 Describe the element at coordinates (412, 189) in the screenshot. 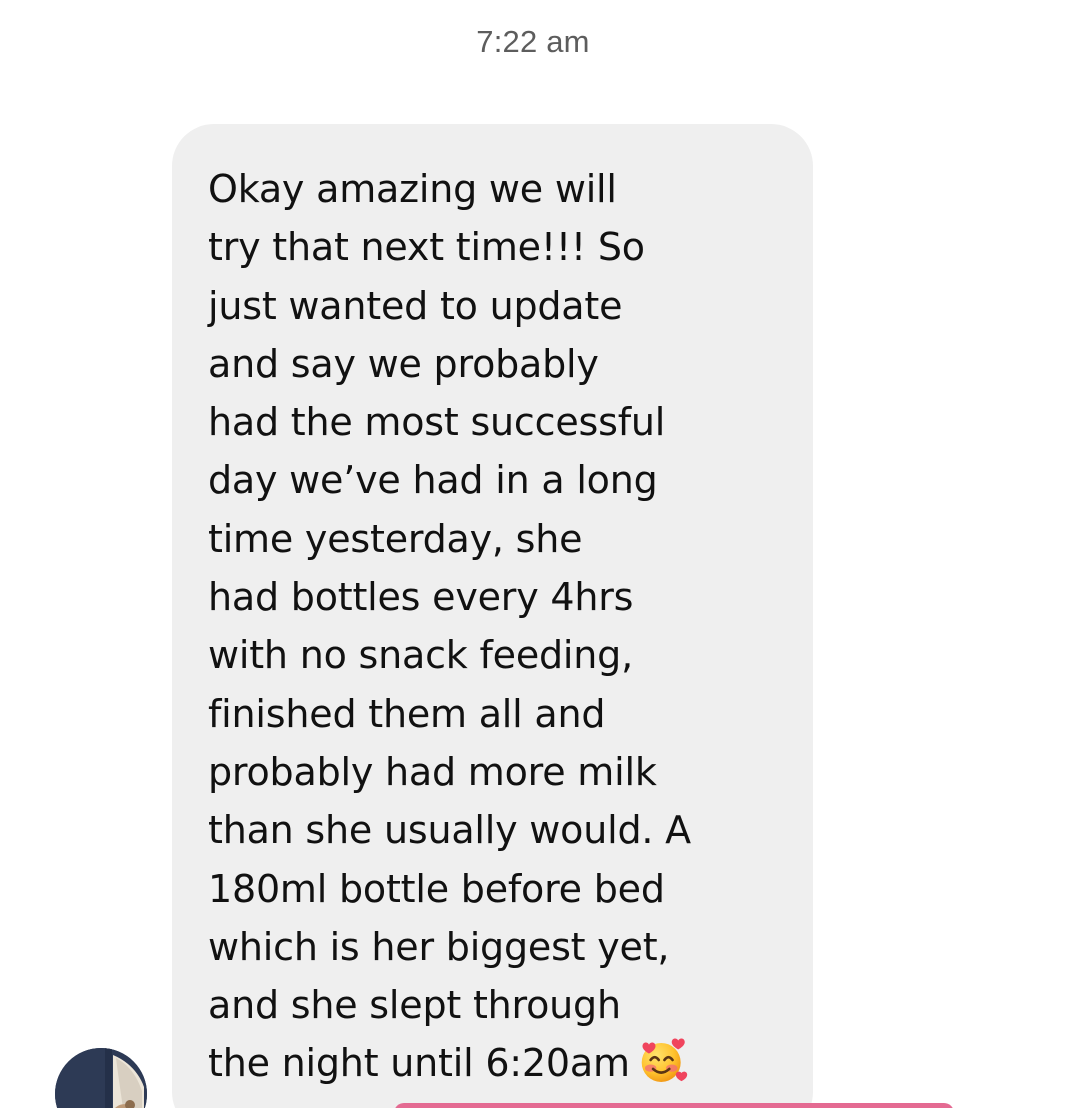

I see `message-line: Okay amazing we will` at that location.